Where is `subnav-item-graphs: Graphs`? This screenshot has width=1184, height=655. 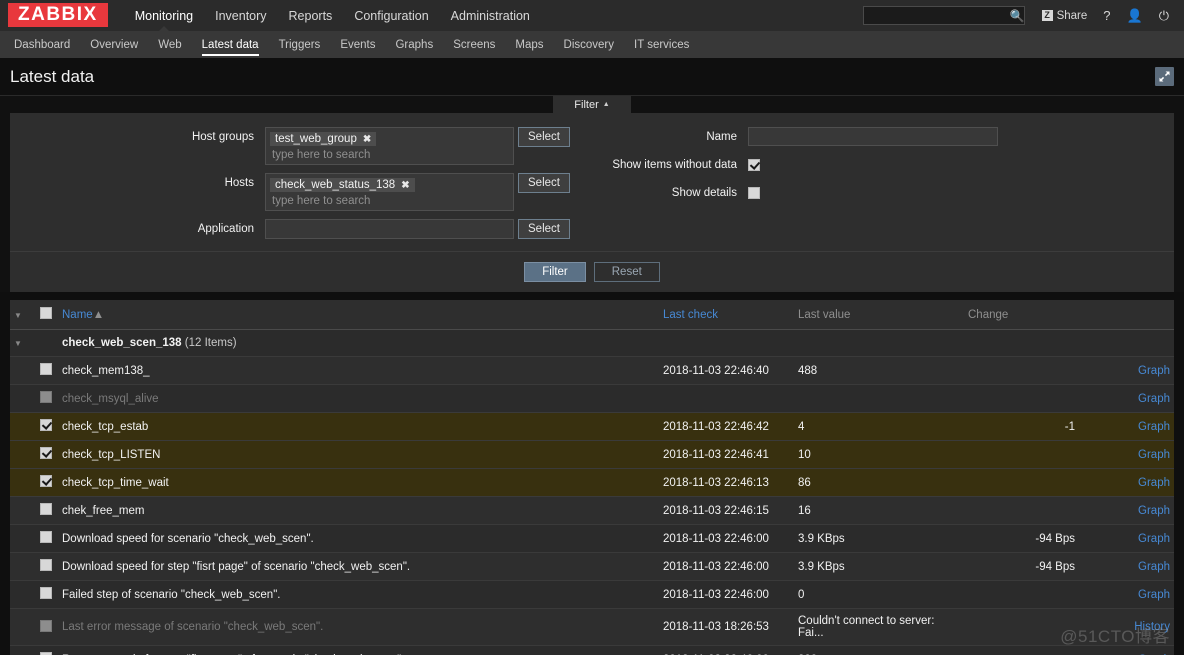 subnav-item-graphs: Graphs is located at coordinates (414, 44).